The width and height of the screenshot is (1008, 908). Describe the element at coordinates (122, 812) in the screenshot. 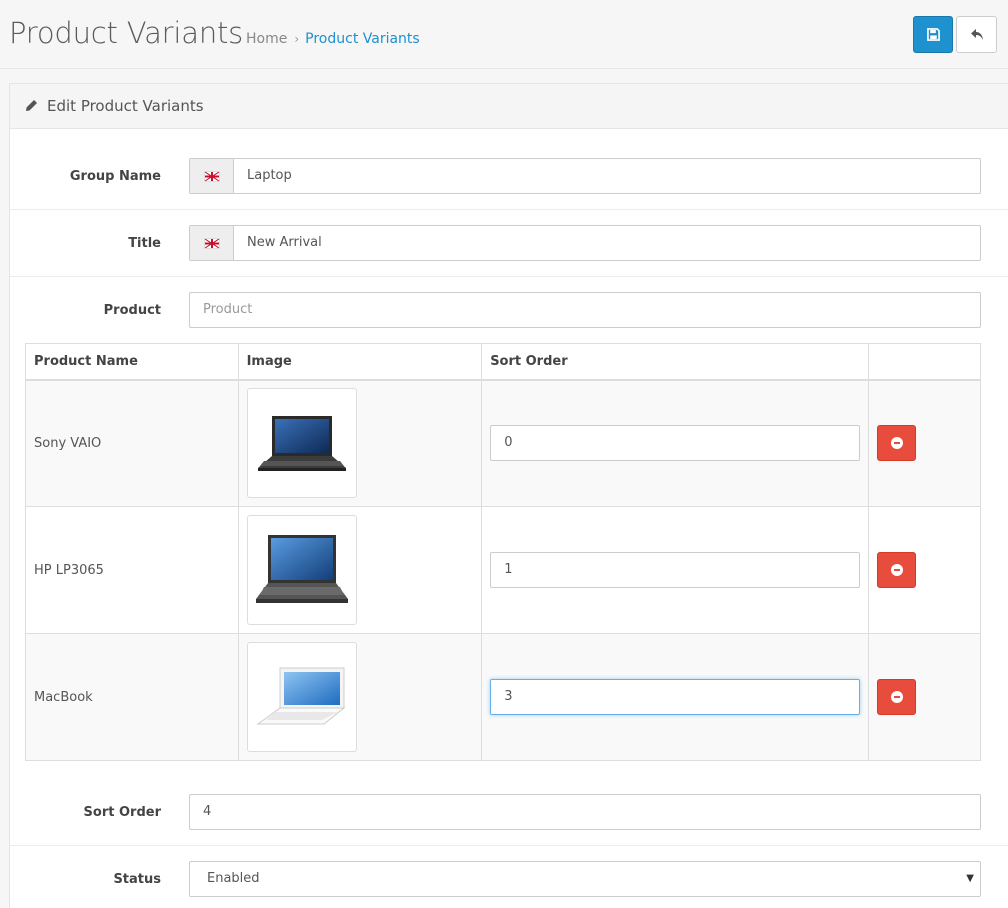

I see `sort-order-label: Sort Order` at that location.